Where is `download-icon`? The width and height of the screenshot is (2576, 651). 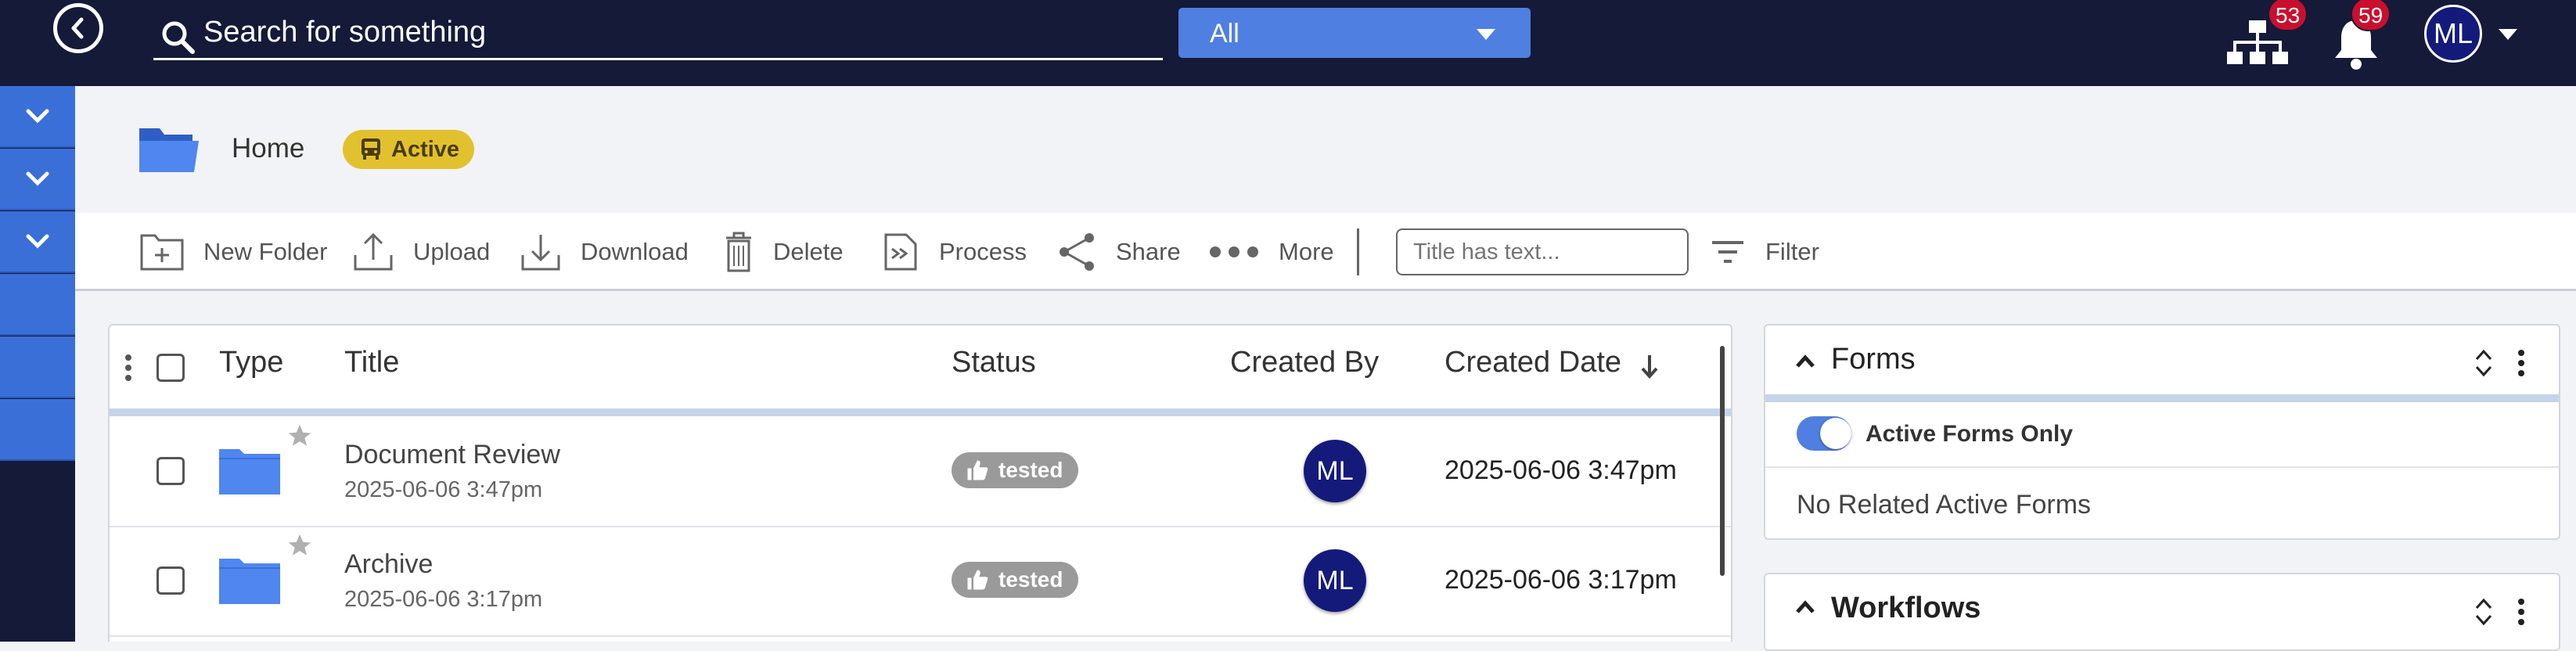
download-icon is located at coordinates (541, 253).